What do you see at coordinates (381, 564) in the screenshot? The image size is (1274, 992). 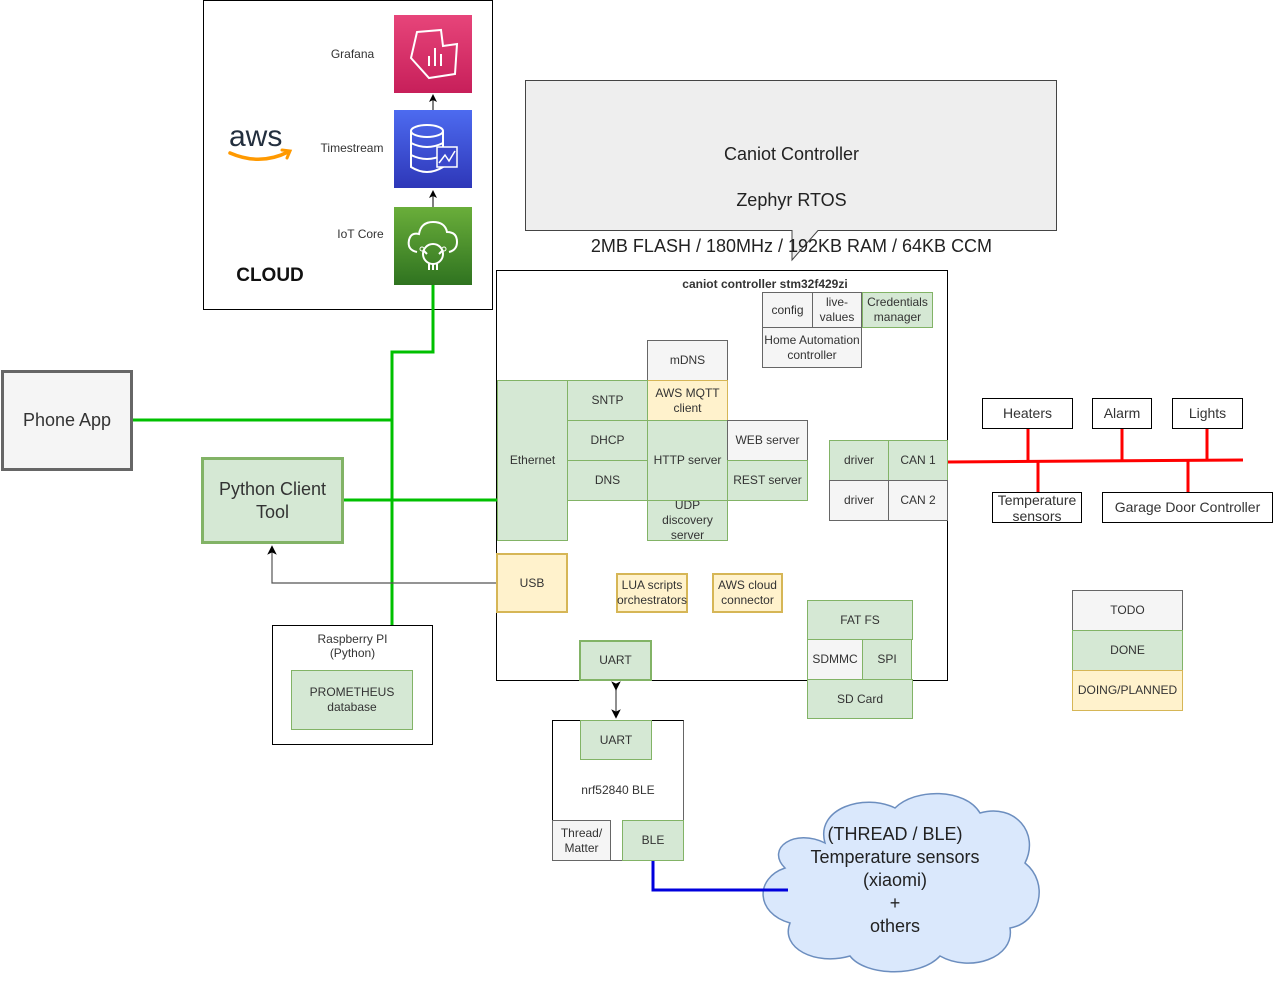 I see `usb-to-python-arrow` at bounding box center [381, 564].